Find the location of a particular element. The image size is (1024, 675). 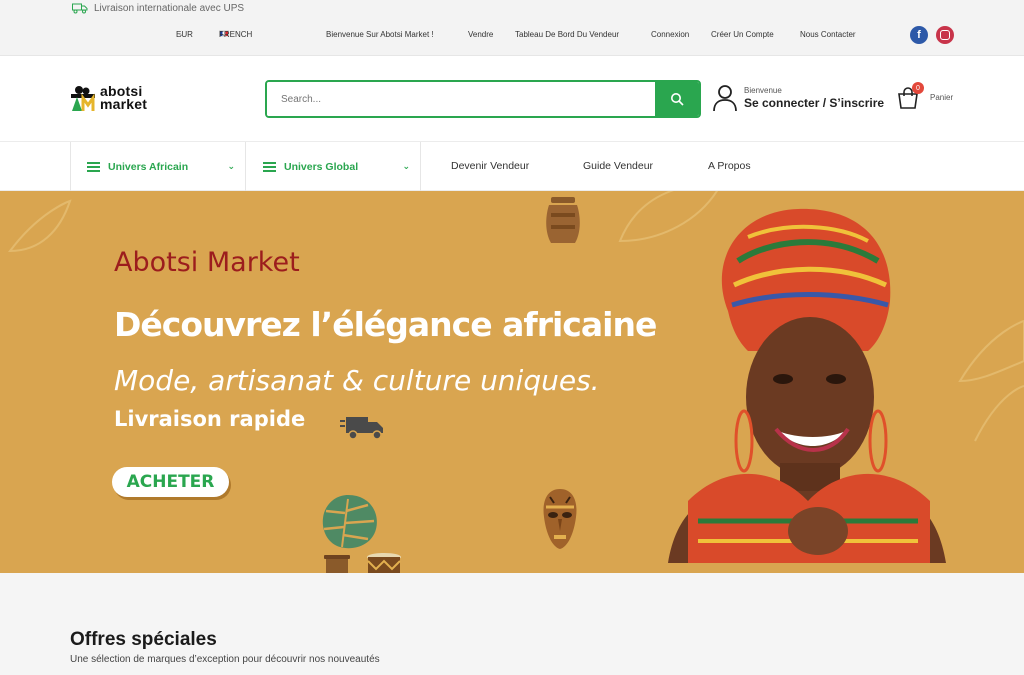

topnav-link-register: Créer Un Compte is located at coordinates (742, 34).